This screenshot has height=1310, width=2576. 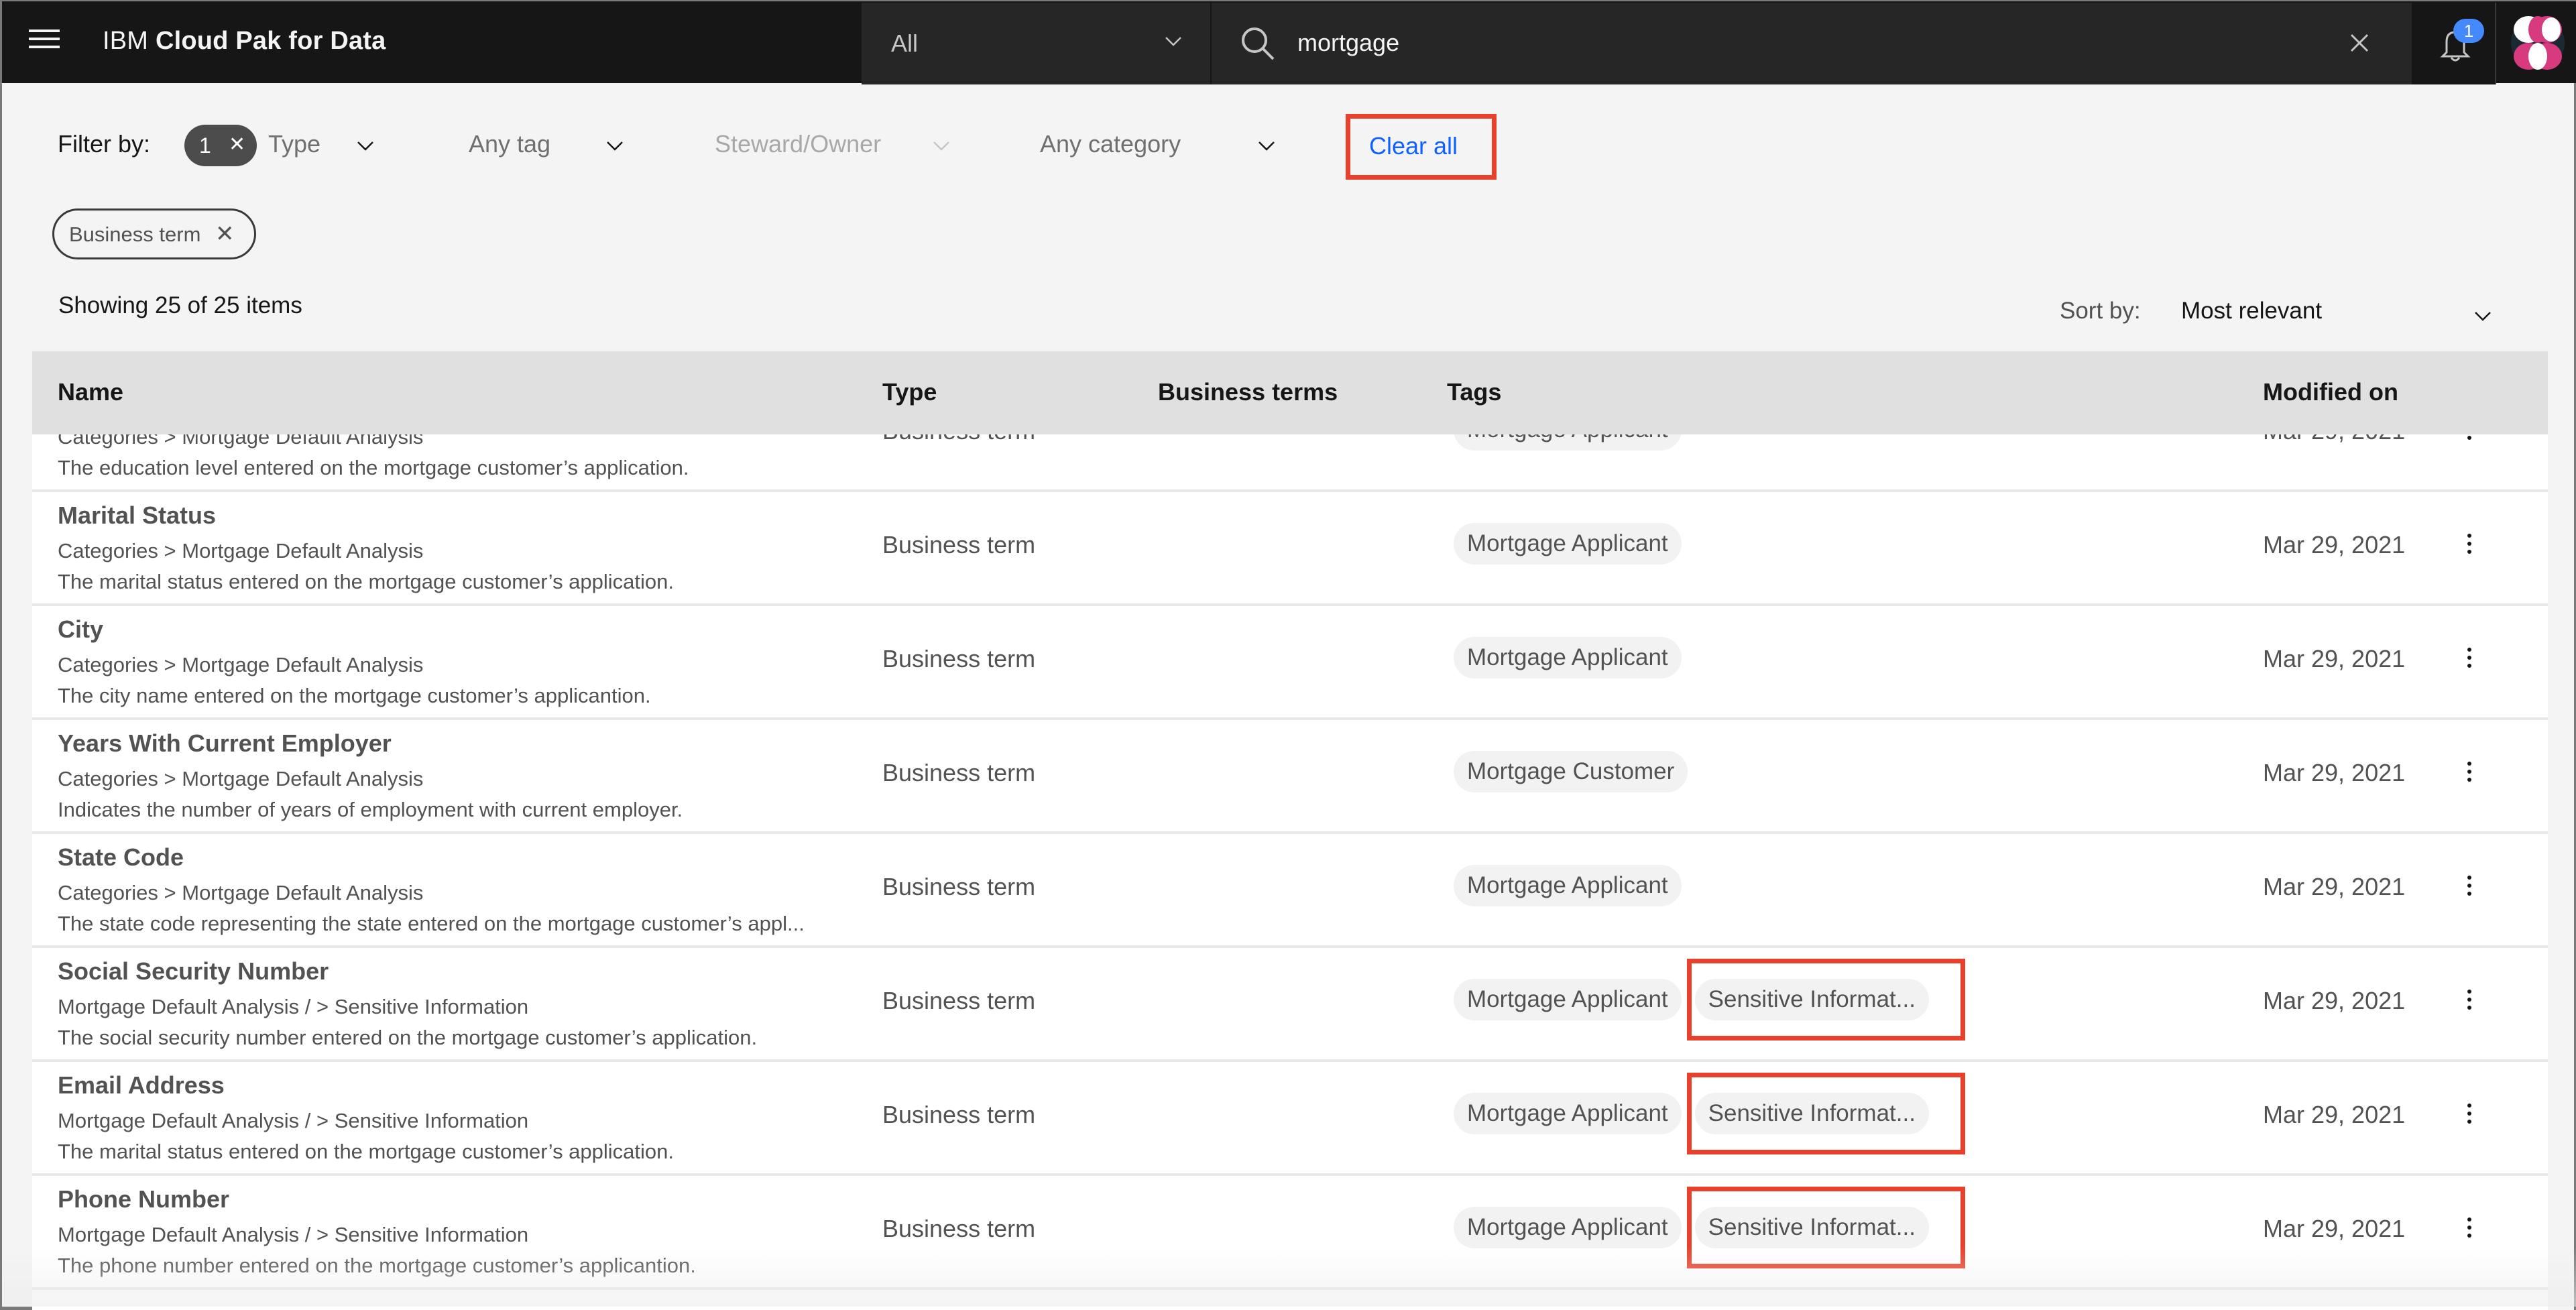 What do you see at coordinates (143, 1199) in the screenshot?
I see `asset-name-link: Phone Number` at bounding box center [143, 1199].